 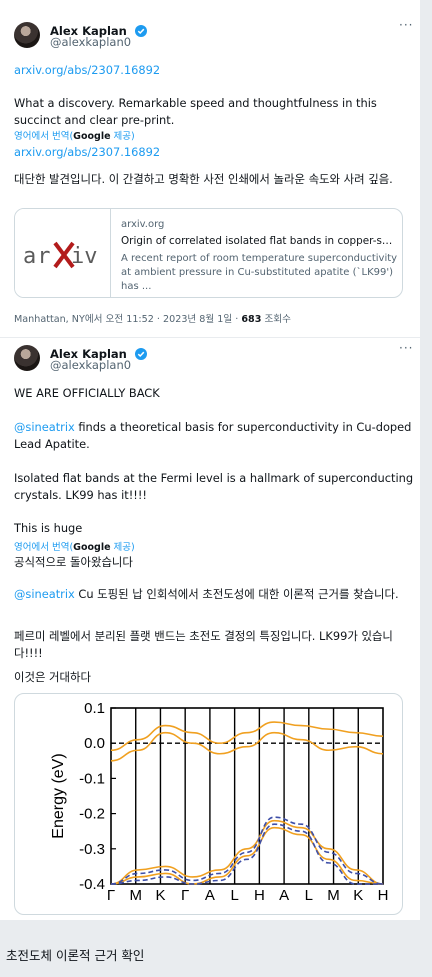 What do you see at coordinates (87, 152) in the screenshot?
I see `link-inline: arxiv.org/abs/2307.16892` at bounding box center [87, 152].